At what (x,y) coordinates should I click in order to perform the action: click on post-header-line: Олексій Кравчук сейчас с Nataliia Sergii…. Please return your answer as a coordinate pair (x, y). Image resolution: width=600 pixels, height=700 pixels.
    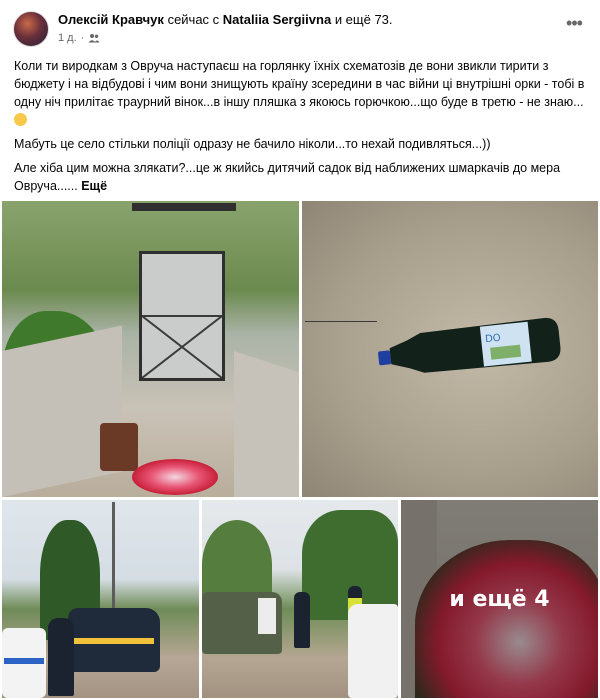
    Looking at the image, I should click on (225, 19).